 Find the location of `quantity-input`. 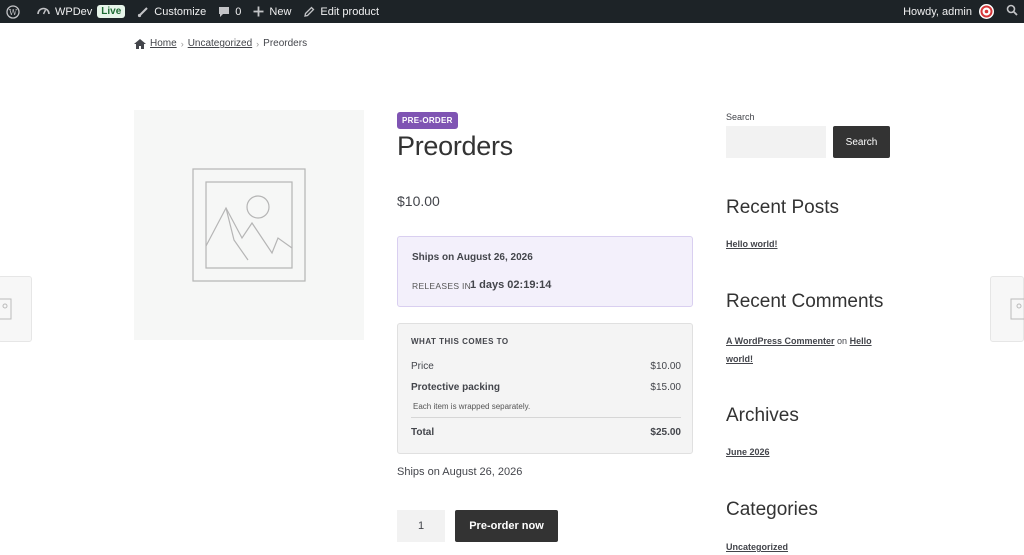

quantity-input is located at coordinates (421, 526).